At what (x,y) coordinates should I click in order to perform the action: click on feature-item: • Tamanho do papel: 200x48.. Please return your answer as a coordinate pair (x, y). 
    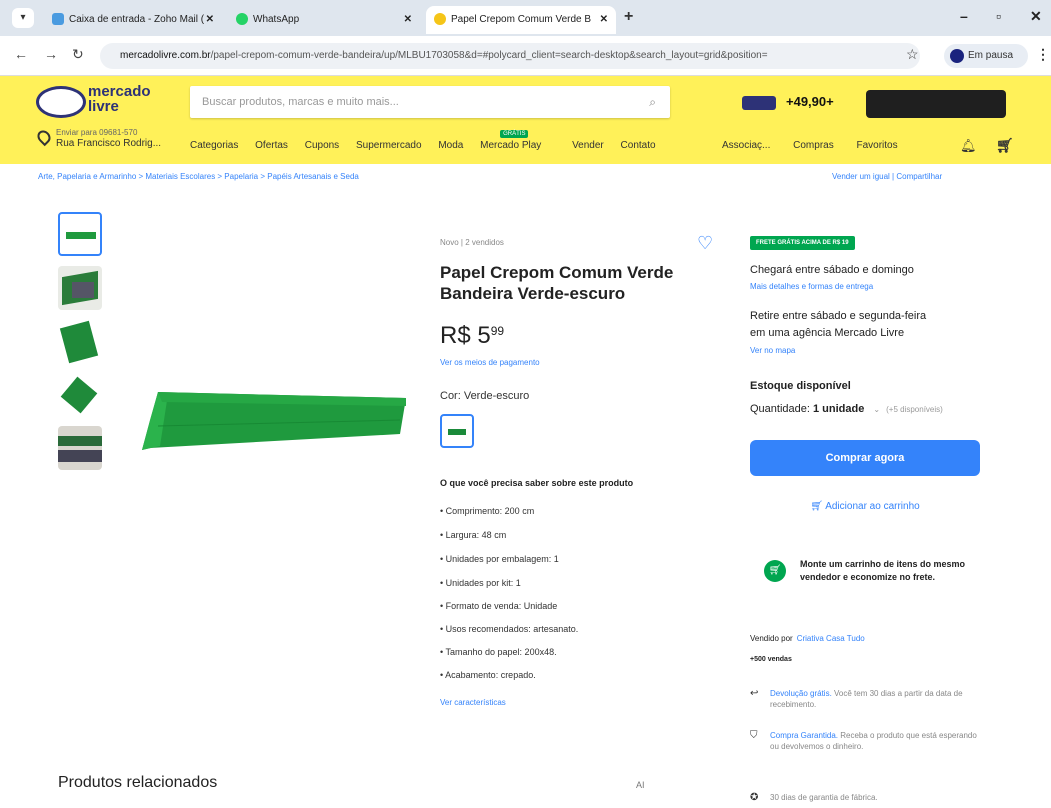
    Looking at the image, I should click on (498, 652).